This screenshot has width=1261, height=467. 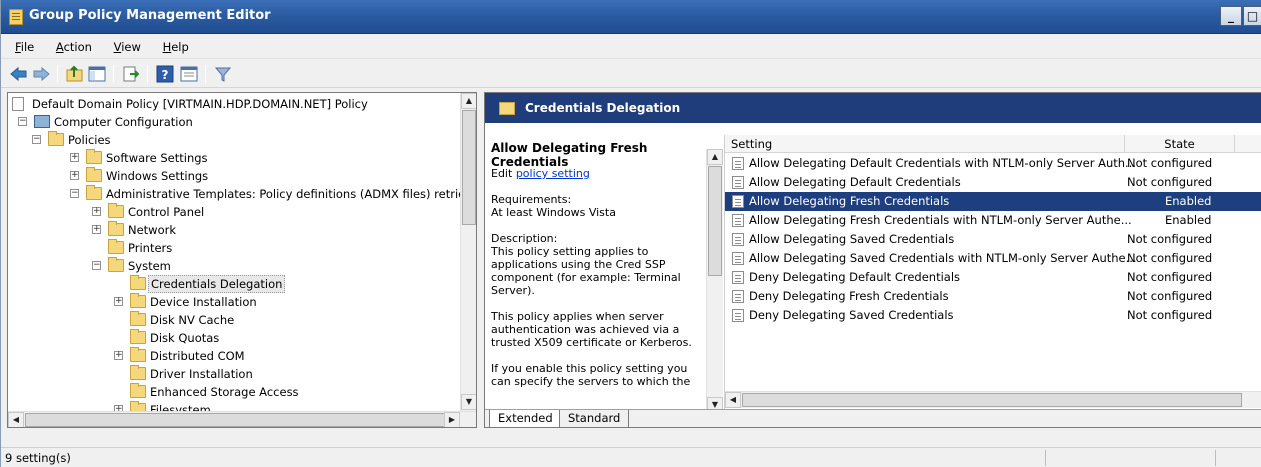 I want to click on window-title: Group Policy Management Editor, so click(x=150, y=15).